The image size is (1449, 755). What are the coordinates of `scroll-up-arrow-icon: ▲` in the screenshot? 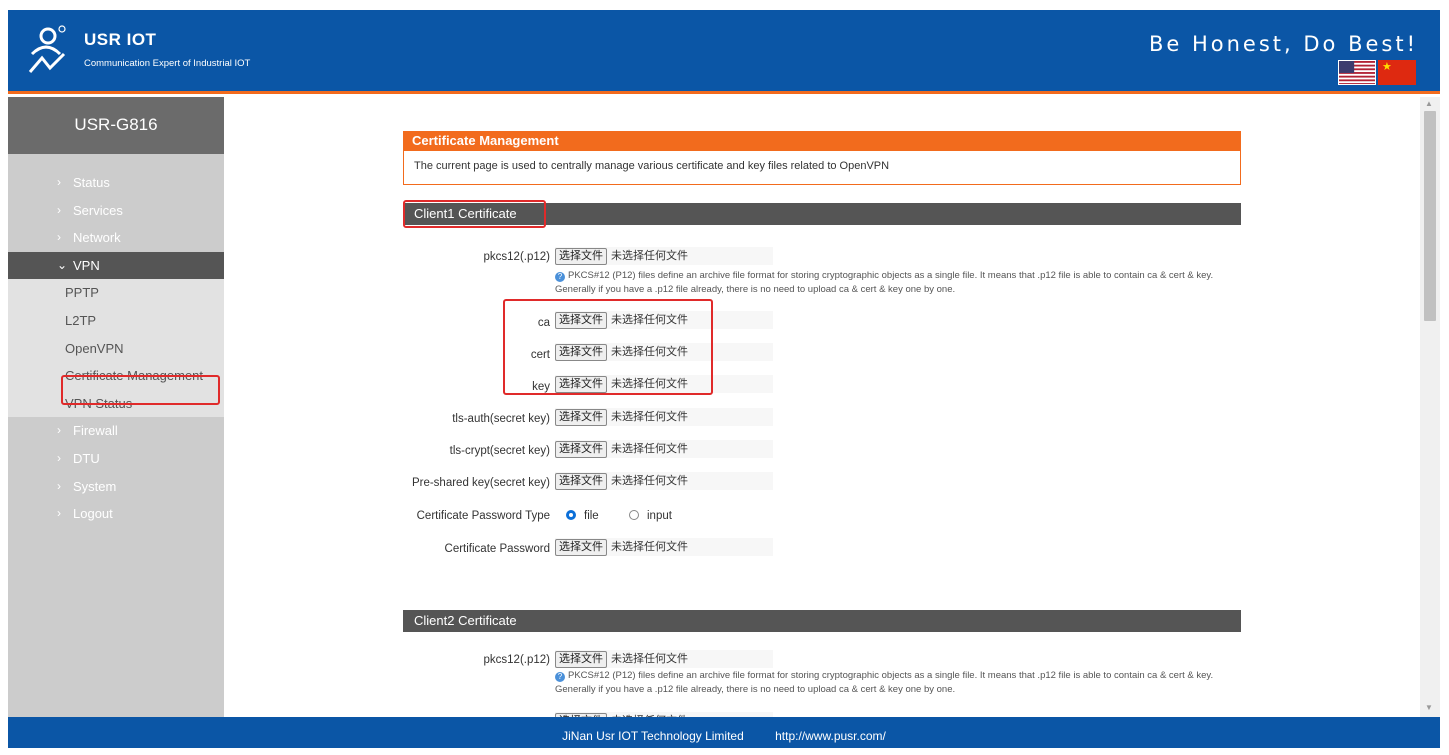 It's located at (1429, 103).